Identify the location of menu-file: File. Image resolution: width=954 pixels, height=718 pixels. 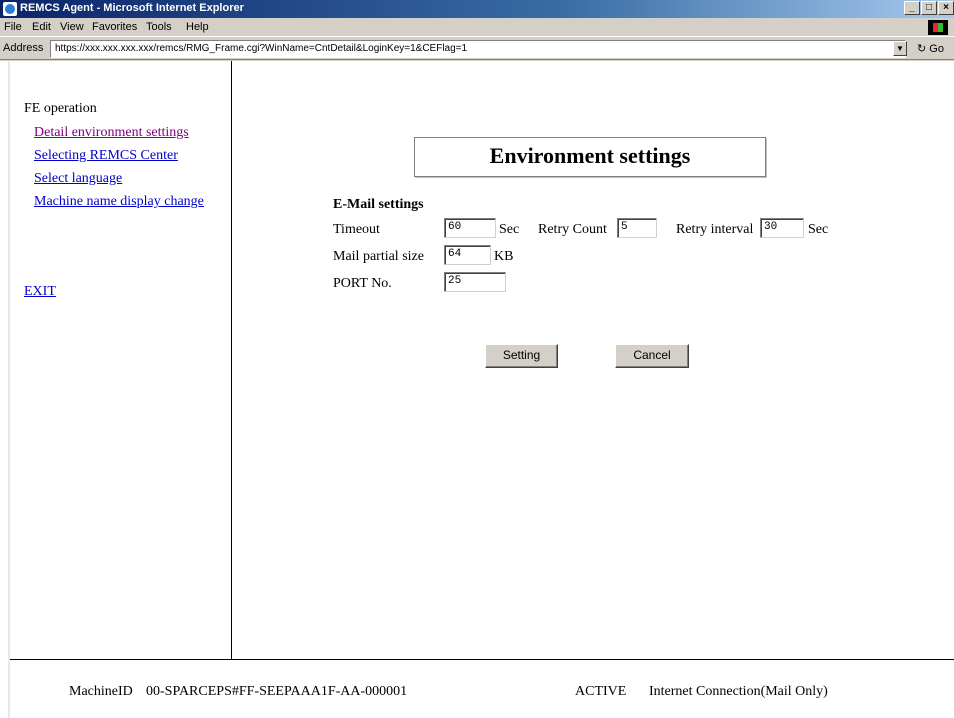
(13, 27).